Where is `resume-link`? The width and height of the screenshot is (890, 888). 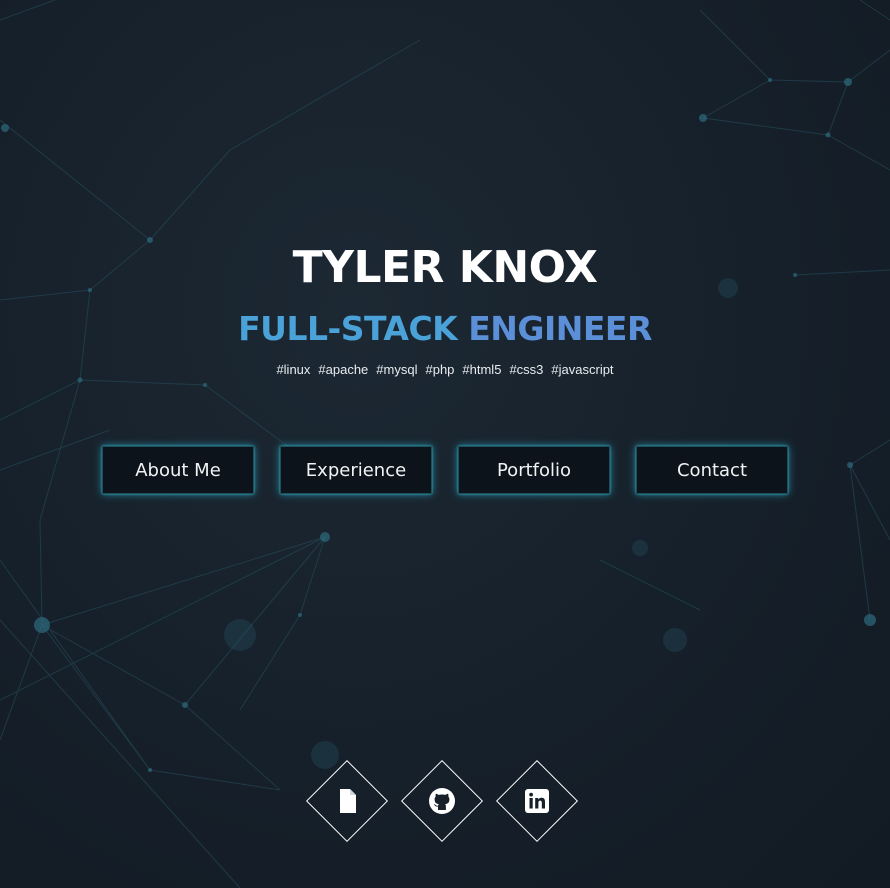
resume-link is located at coordinates (347, 801).